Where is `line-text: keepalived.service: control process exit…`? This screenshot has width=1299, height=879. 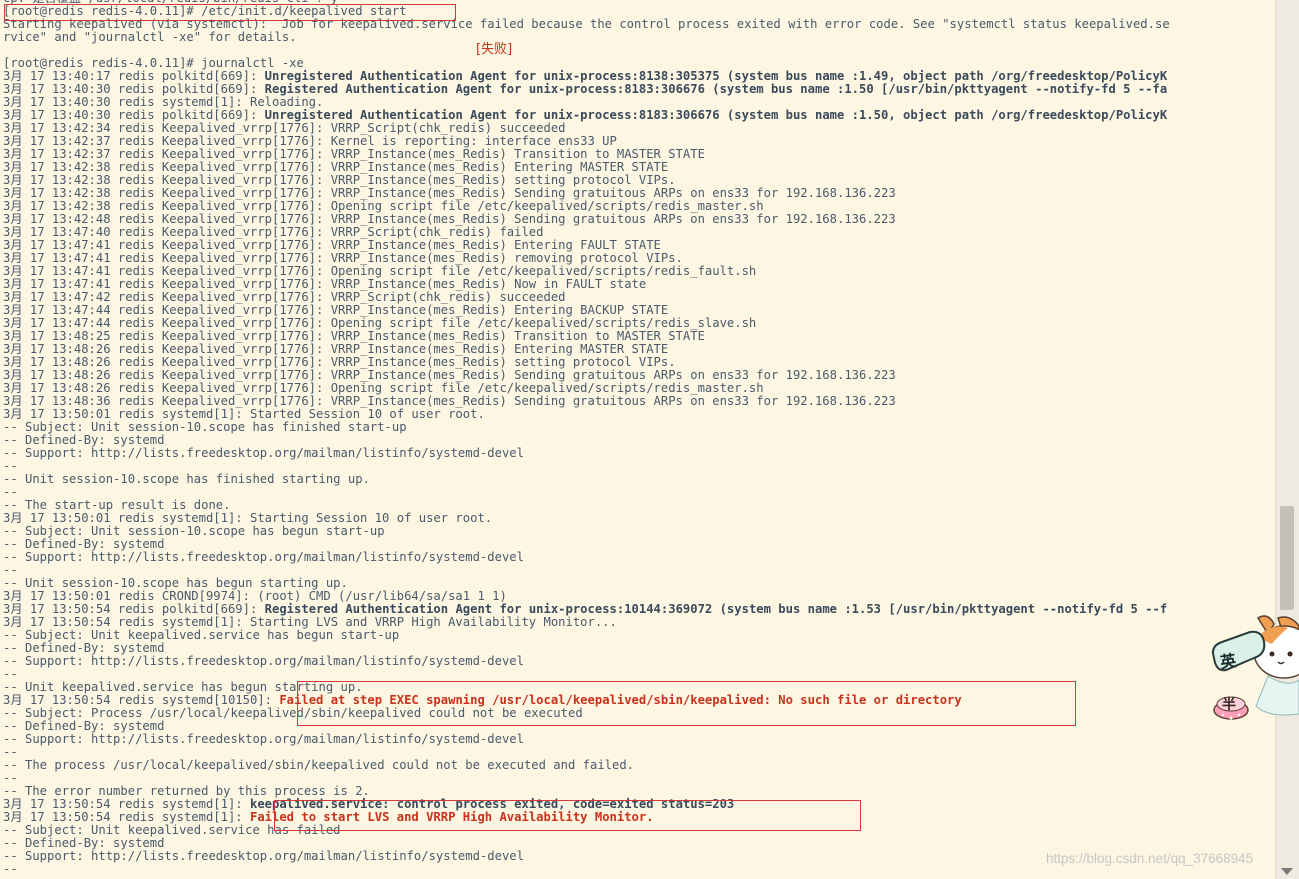
line-text: keepalived.service: control process exit… is located at coordinates (492, 804).